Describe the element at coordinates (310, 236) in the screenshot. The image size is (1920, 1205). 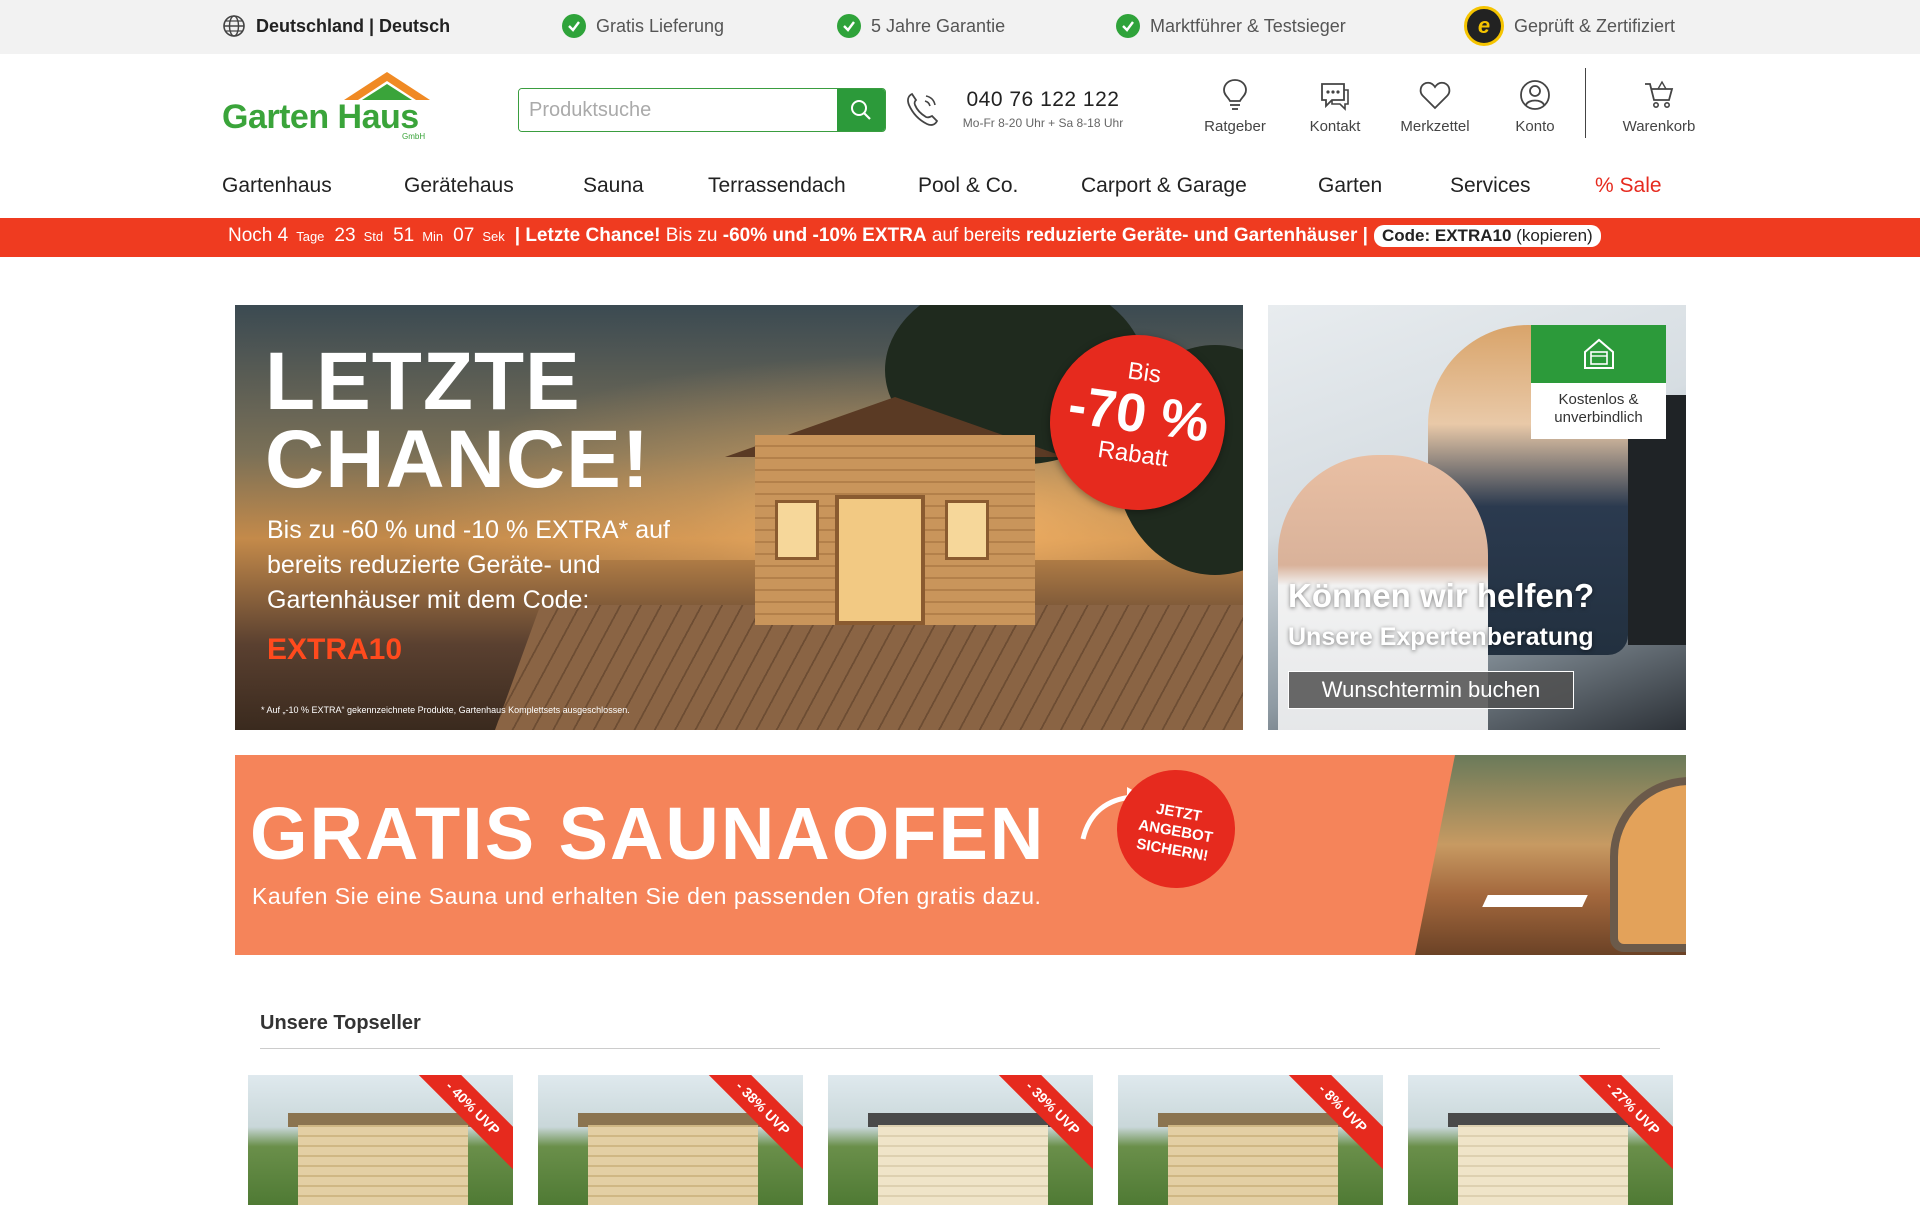
I see `countdown-days-label: Tage` at that location.